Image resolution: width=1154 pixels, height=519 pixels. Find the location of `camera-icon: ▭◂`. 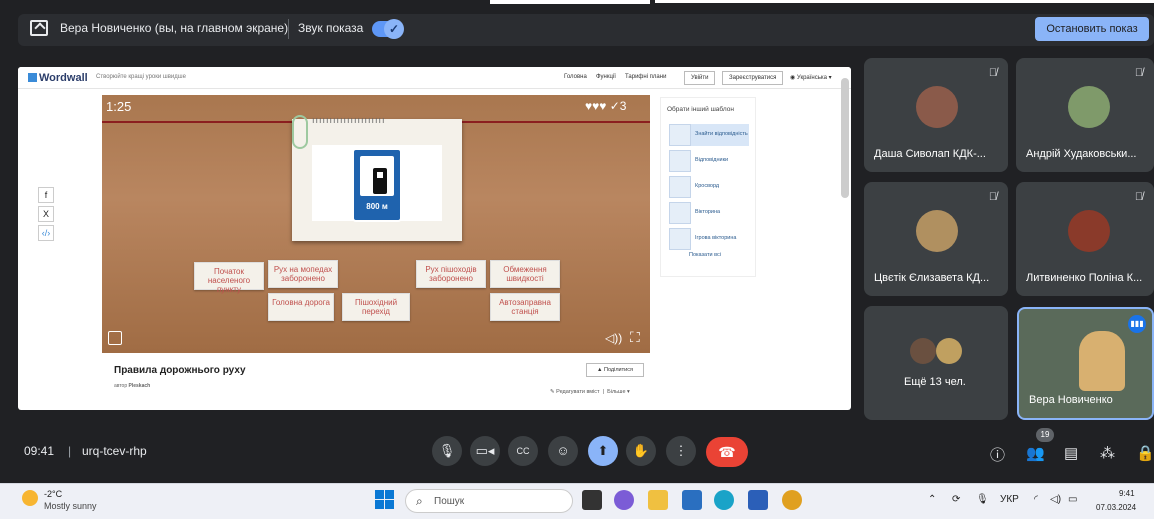

camera-icon: ▭◂ is located at coordinates (485, 450).